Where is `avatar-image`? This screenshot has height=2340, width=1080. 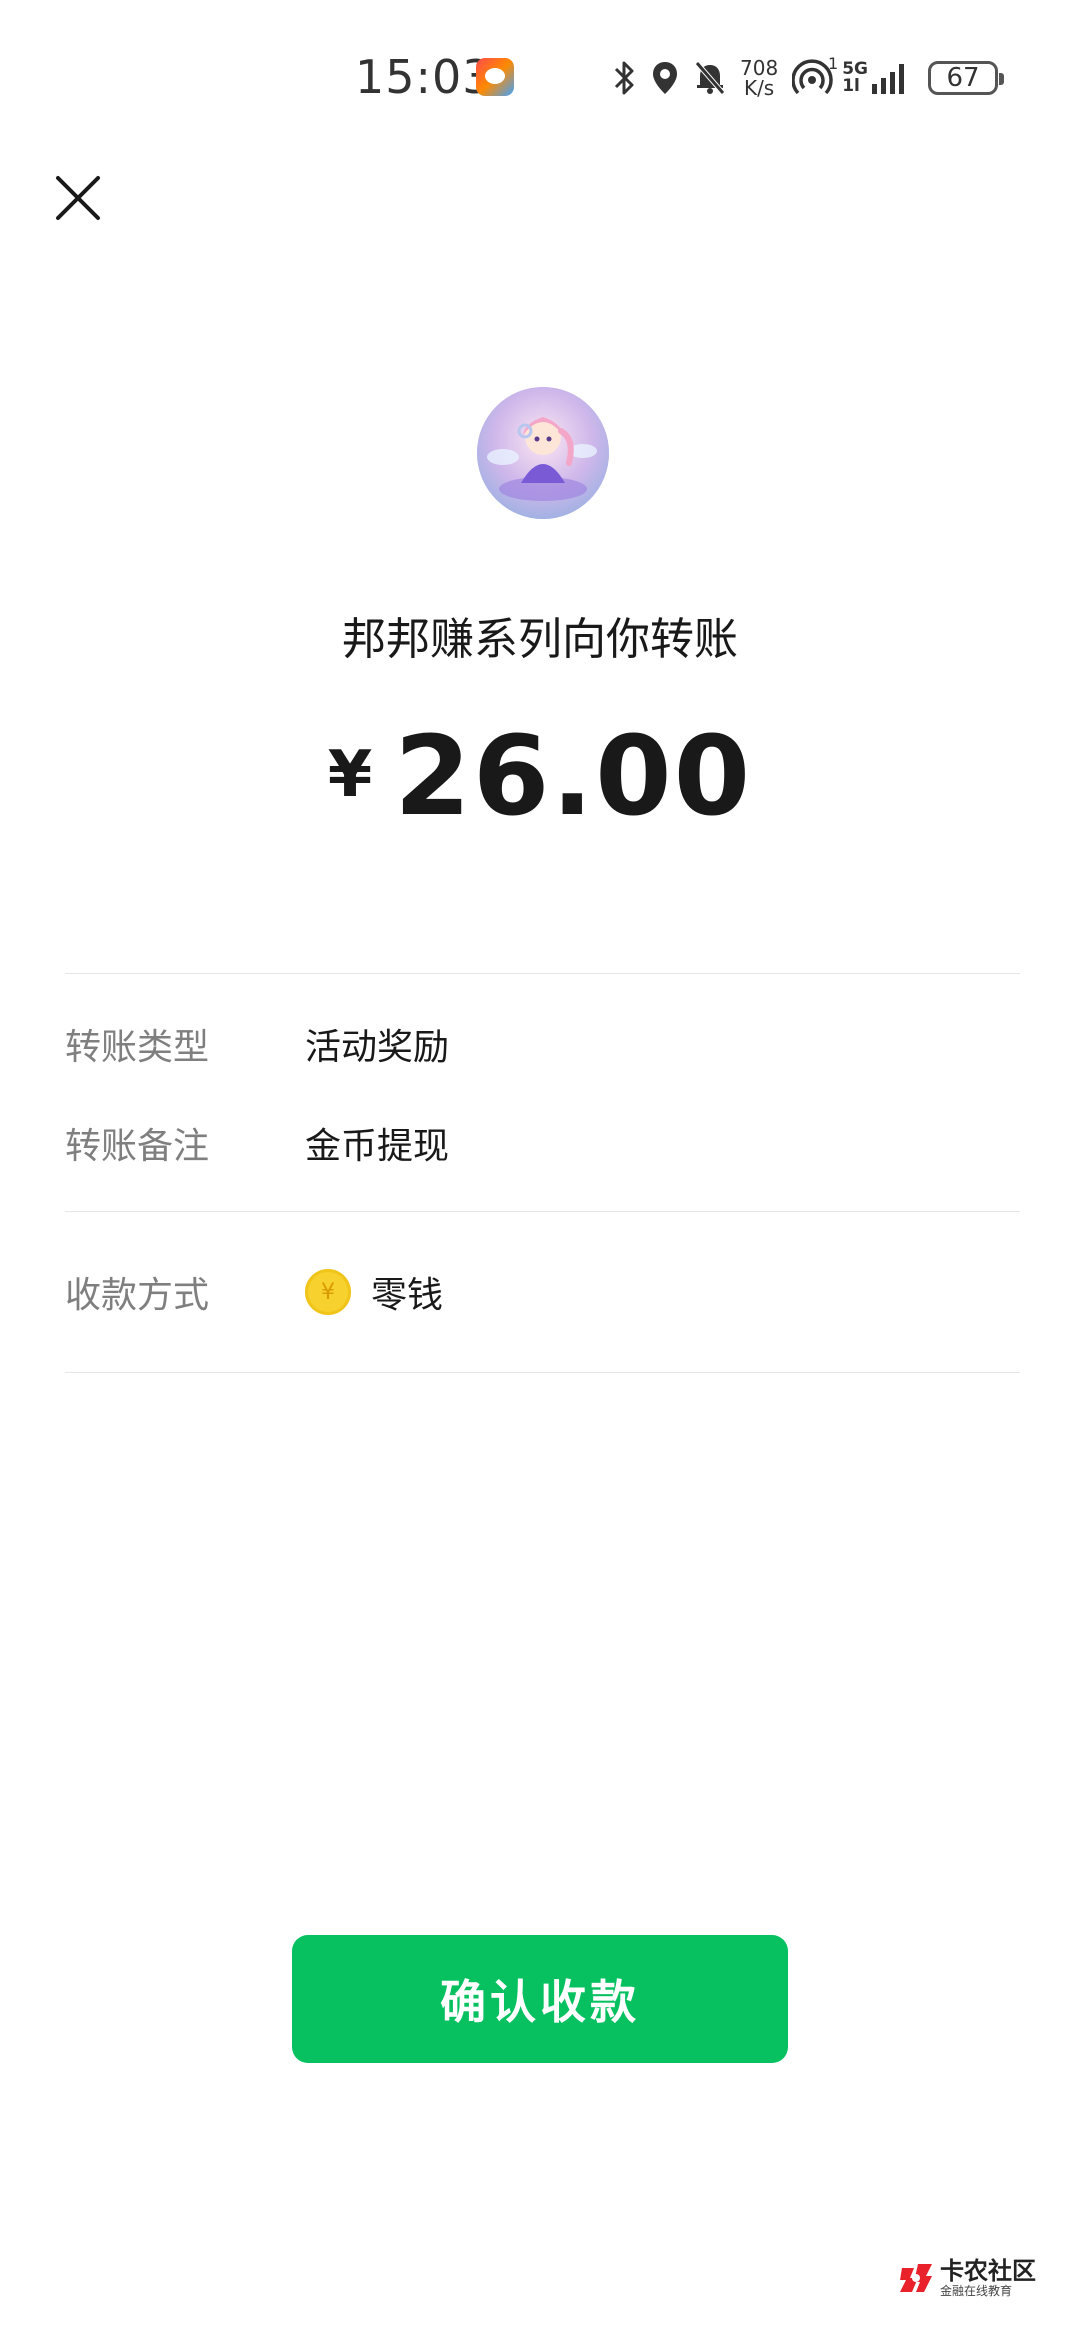
avatar-image is located at coordinates (543, 453).